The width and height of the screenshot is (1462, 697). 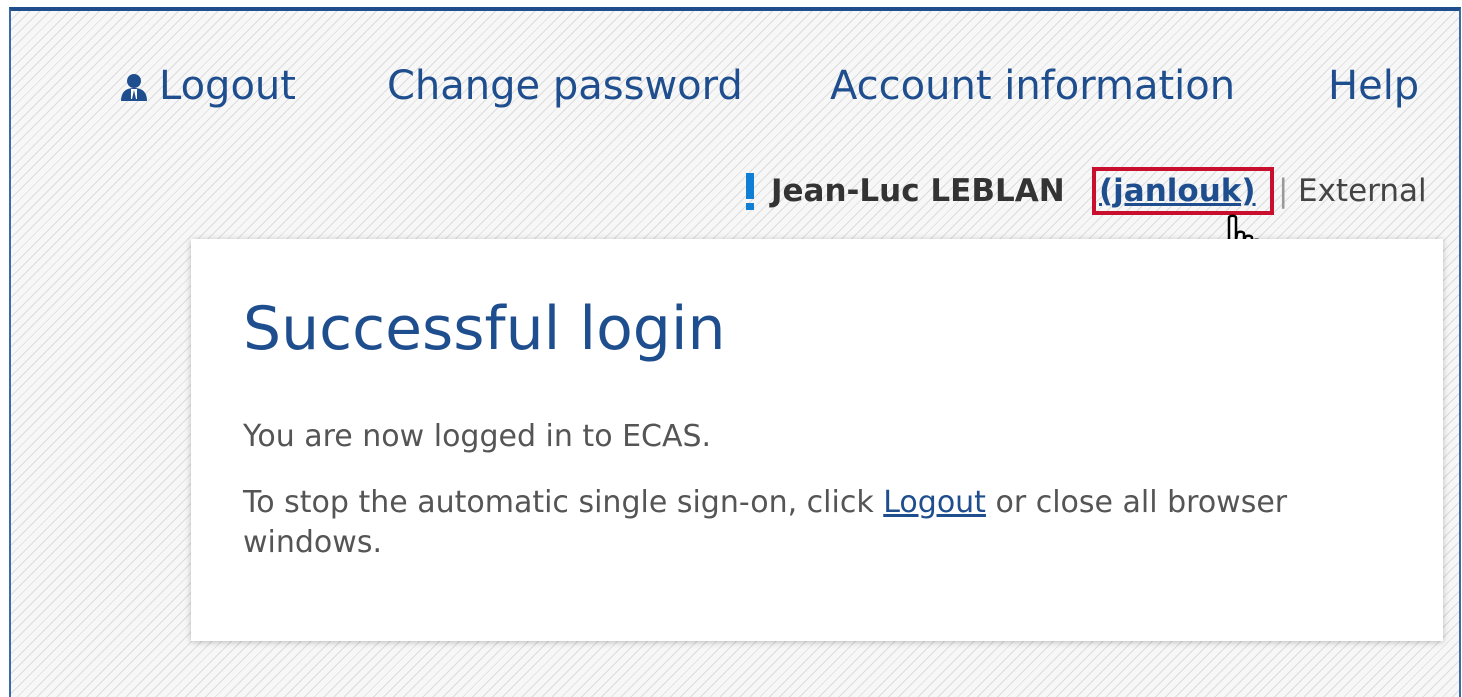 I want to click on help-link: Help, so click(x=1373, y=86).